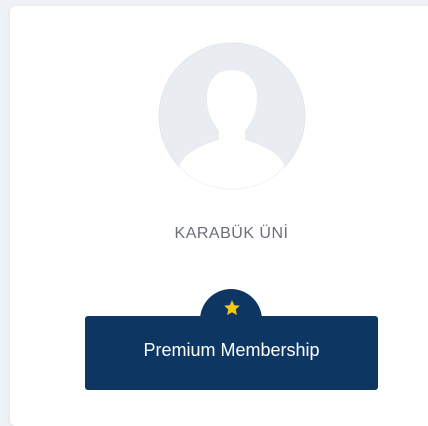 The width and height of the screenshot is (428, 426). I want to click on user-silhouette-icon, so click(232, 116).